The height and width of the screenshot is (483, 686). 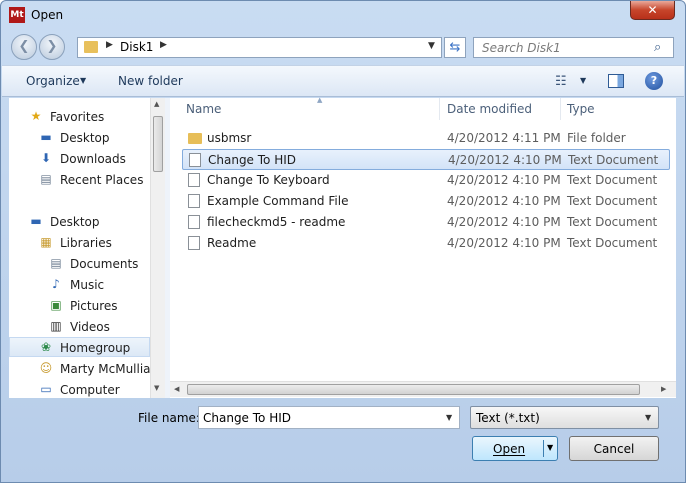 What do you see at coordinates (616, 81) in the screenshot?
I see `preview-pane-icon` at bounding box center [616, 81].